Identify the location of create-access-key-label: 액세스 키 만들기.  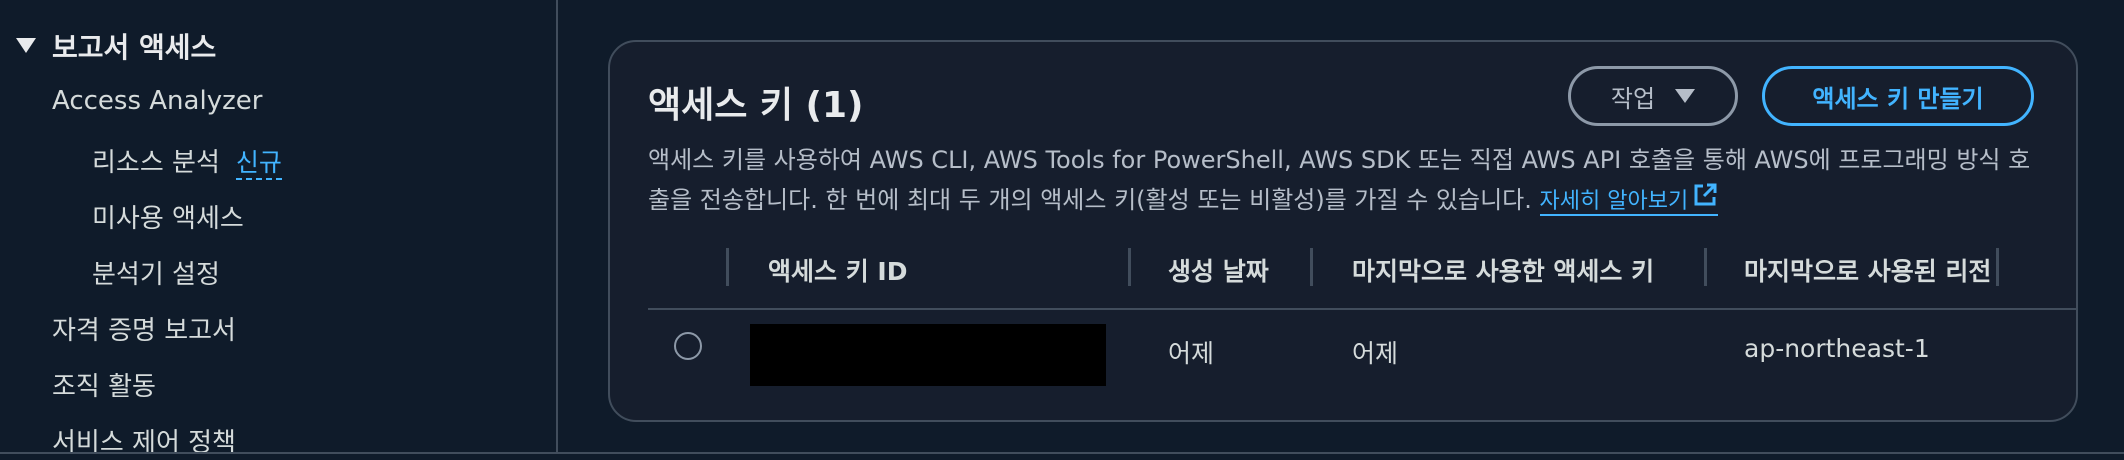
(1898, 98).